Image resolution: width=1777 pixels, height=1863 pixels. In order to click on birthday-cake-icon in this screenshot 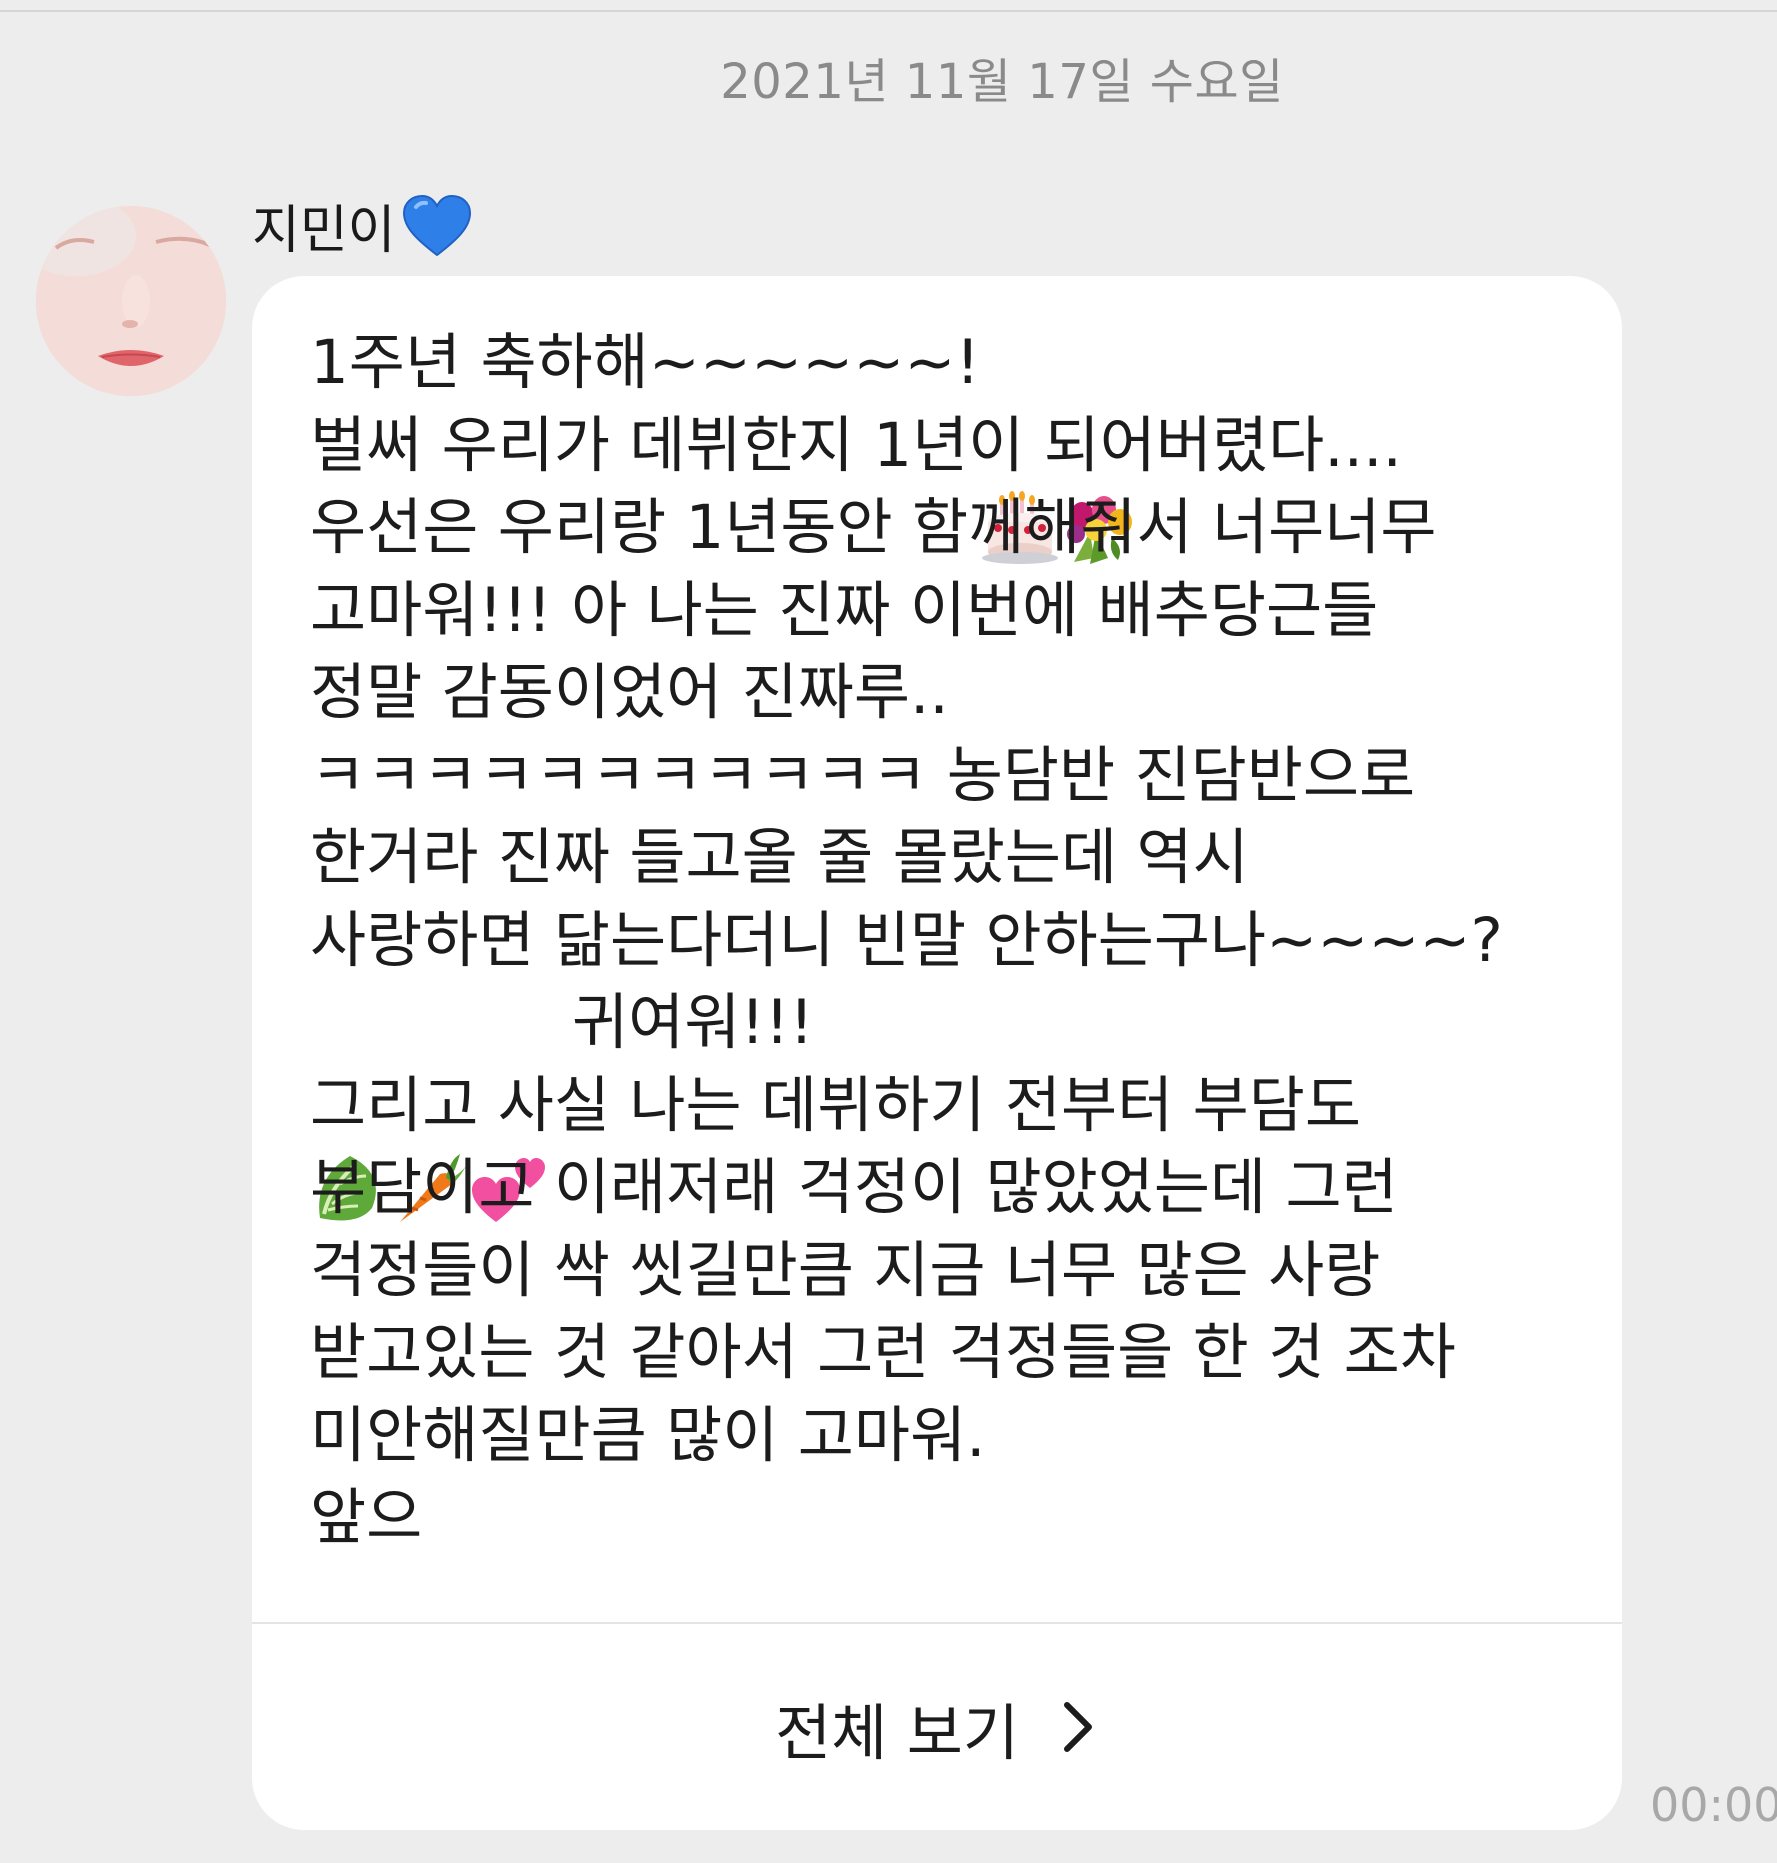, I will do `click(1020, 444)`.